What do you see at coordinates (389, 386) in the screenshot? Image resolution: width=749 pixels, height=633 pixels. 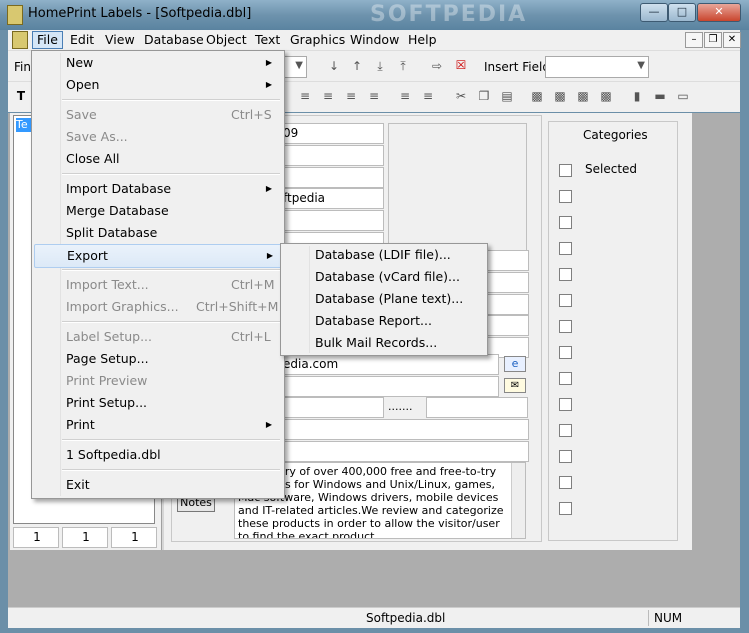 I see `email-field` at bounding box center [389, 386].